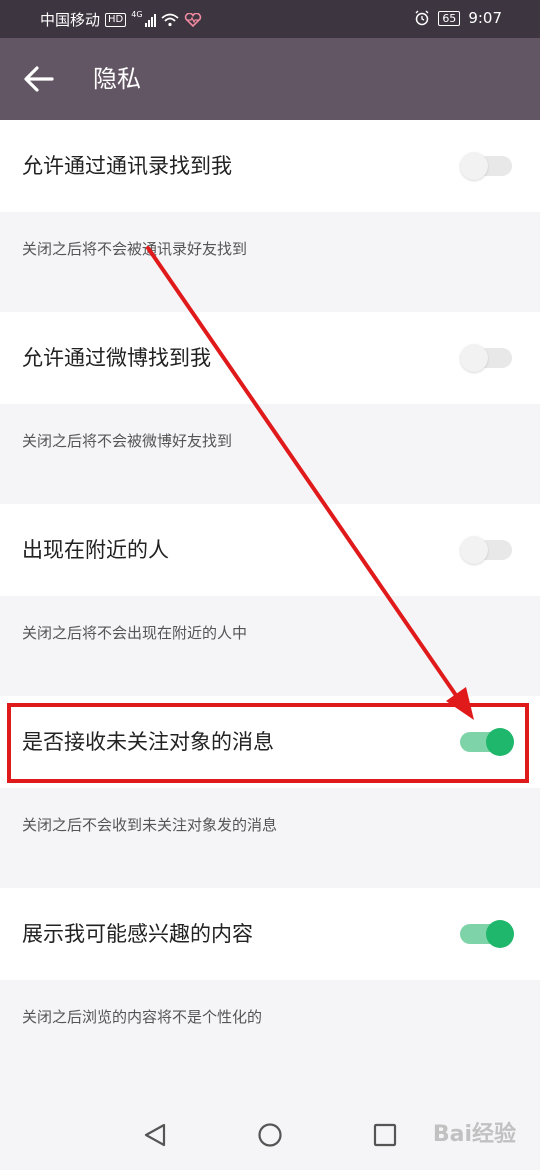 The width and height of the screenshot is (540, 1170). Describe the element at coordinates (192, 19) in the screenshot. I see `health-icon` at that location.